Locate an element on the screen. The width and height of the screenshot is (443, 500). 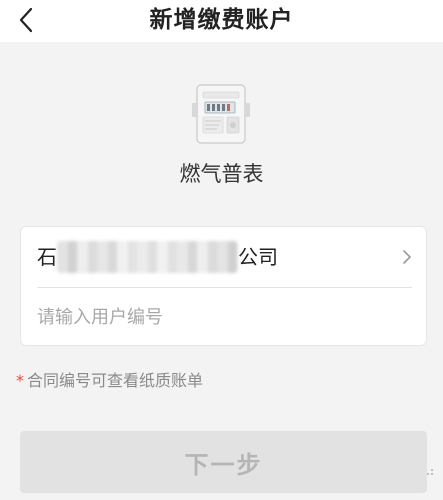
company-name-prefix: 石 is located at coordinates (47, 257).